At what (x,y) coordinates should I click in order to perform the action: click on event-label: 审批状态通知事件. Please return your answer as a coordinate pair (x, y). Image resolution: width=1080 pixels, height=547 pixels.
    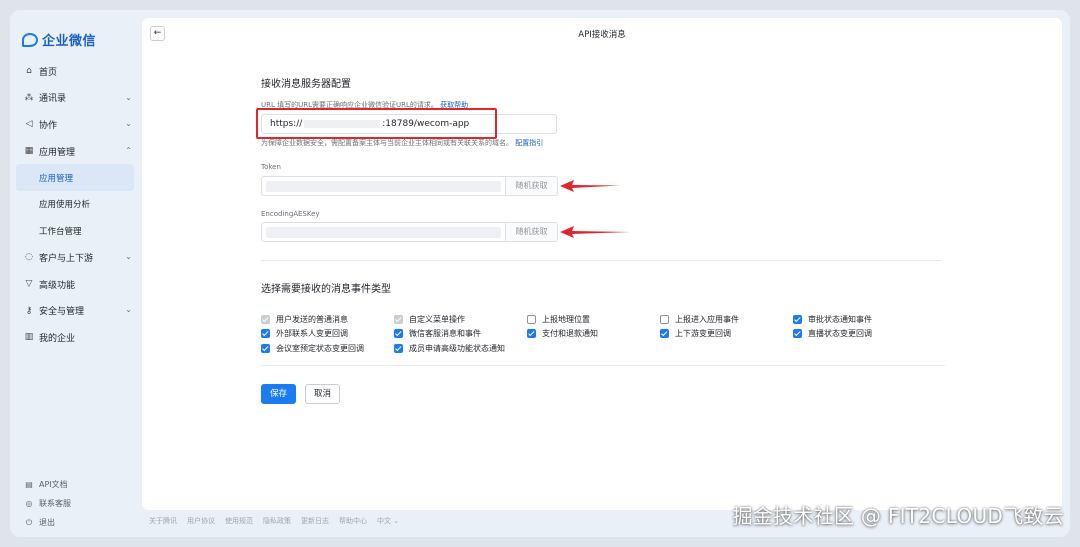
    Looking at the image, I should click on (840, 319).